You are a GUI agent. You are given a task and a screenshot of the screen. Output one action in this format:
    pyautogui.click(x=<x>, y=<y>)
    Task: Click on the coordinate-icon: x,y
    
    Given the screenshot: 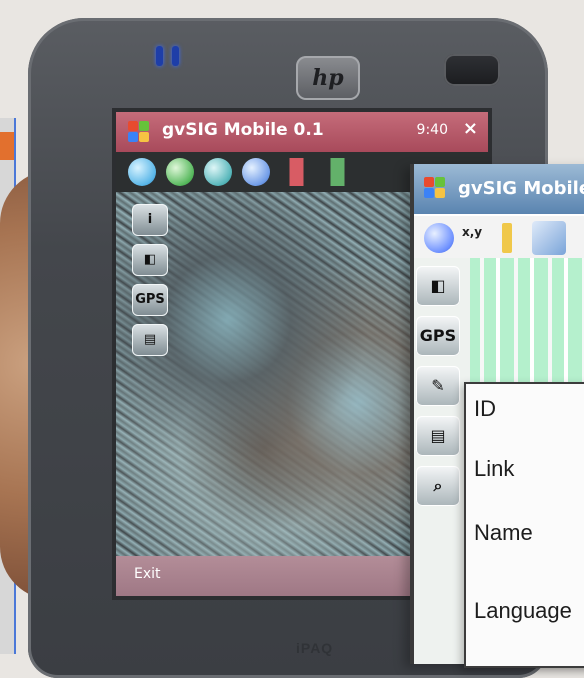 What is the action you would take?
    pyautogui.click(x=479, y=237)
    